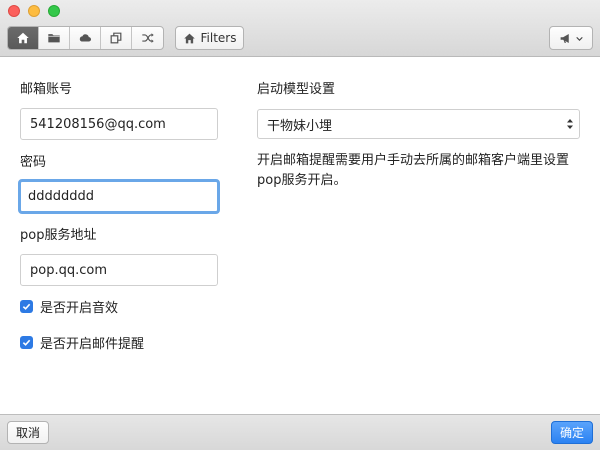 This screenshot has width=600, height=450. I want to click on email-label: 邮箱账号, so click(46, 89).